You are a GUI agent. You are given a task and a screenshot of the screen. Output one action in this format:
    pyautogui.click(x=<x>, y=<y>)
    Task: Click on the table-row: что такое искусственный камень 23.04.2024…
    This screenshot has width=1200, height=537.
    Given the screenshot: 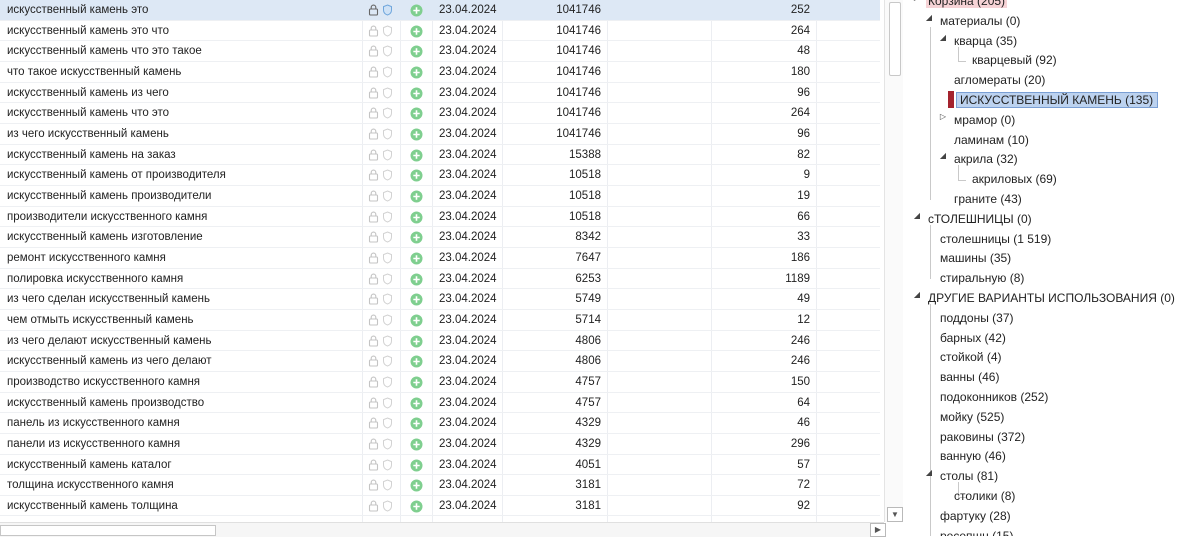 What is the action you would take?
    pyautogui.click(x=440, y=72)
    